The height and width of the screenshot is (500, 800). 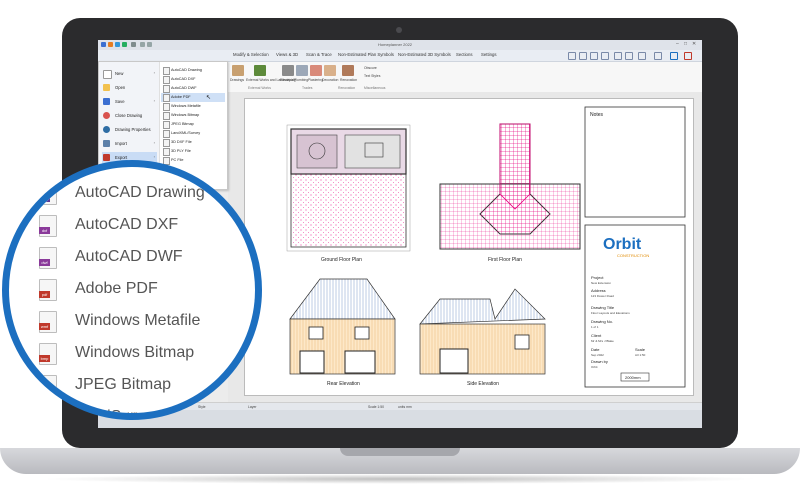 What do you see at coordinates (193, 88) in the screenshot?
I see `export-autocad-dwf: AutoCAD DWF` at bounding box center [193, 88].